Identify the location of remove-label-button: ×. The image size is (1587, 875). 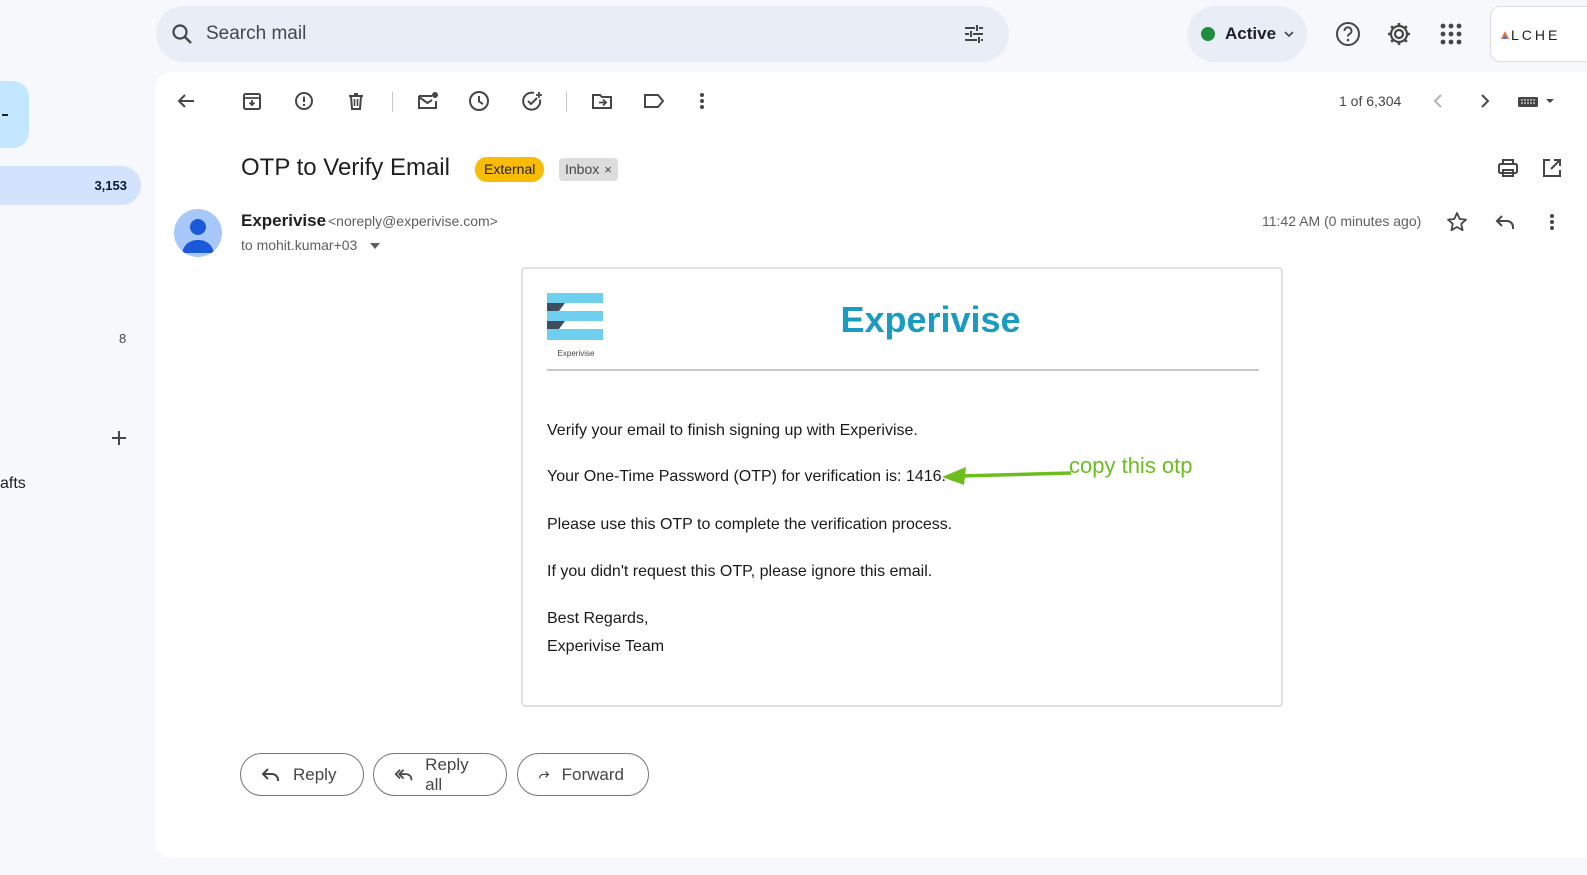
(608, 169).